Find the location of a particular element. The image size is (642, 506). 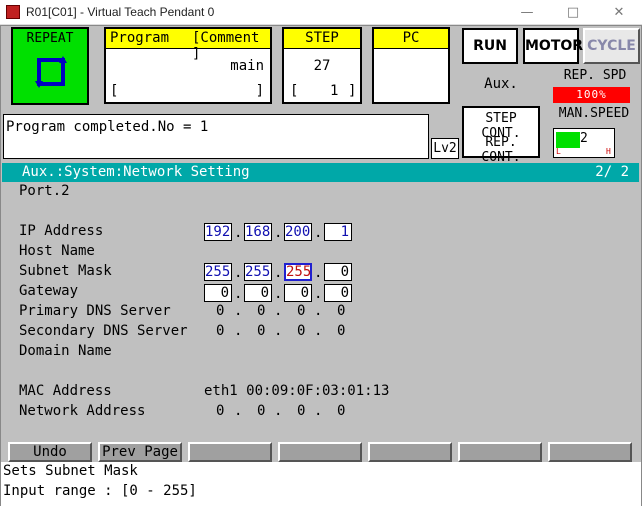

man-speed-high-mark: H is located at coordinates (608, 151).